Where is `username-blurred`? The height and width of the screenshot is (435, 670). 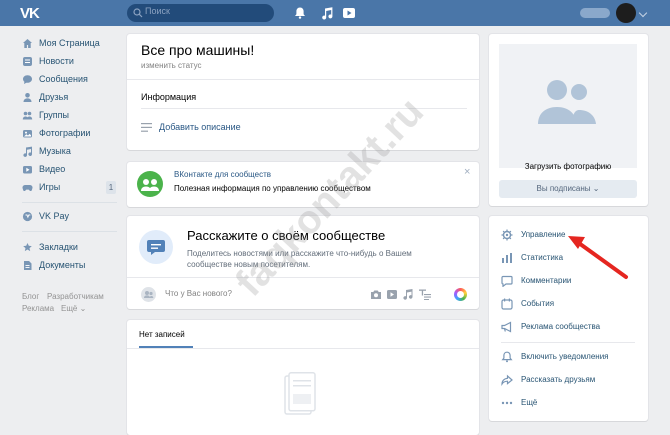 username-blurred is located at coordinates (595, 13).